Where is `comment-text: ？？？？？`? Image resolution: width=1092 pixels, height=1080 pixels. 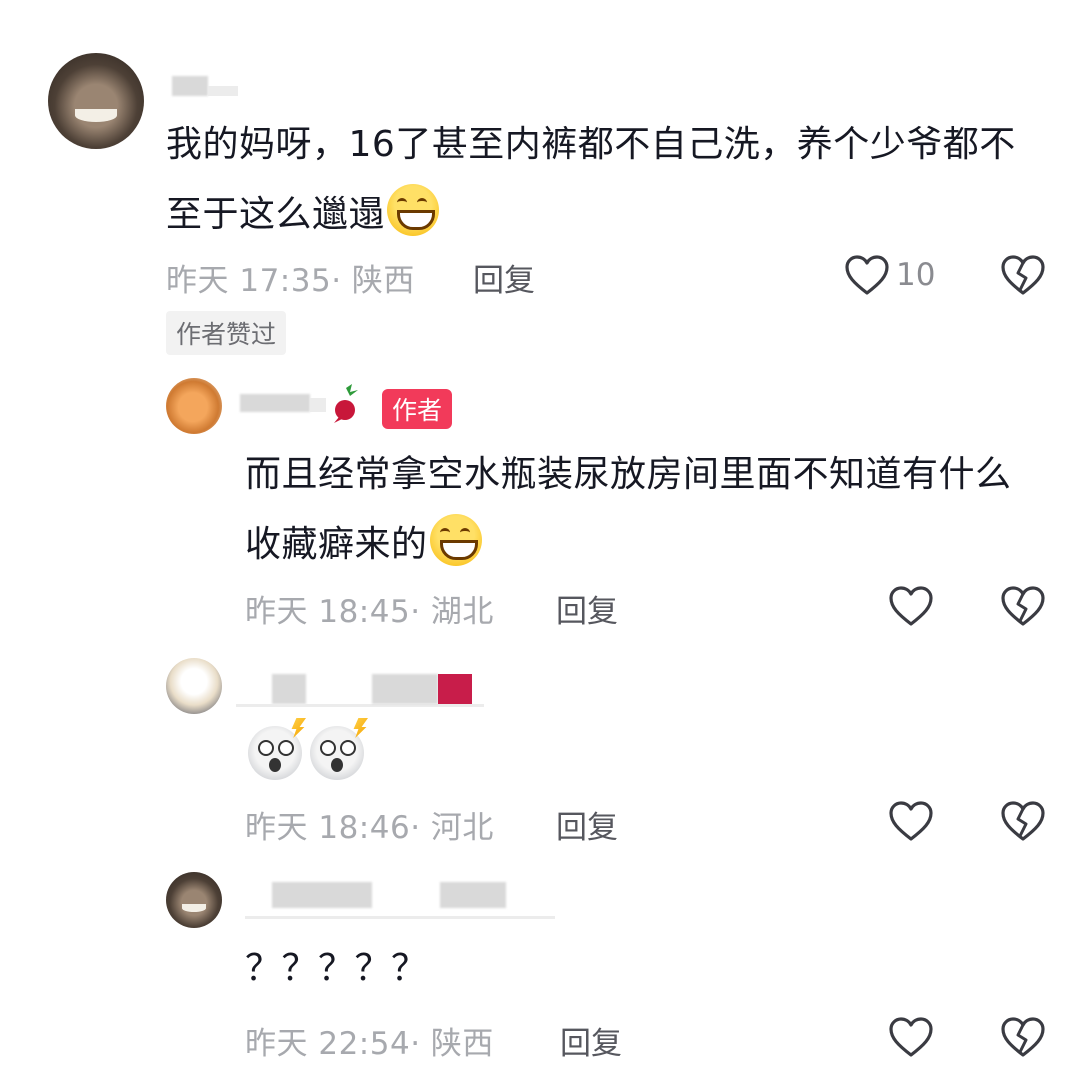 comment-text: ？？？？？ is located at coordinates (336, 968).